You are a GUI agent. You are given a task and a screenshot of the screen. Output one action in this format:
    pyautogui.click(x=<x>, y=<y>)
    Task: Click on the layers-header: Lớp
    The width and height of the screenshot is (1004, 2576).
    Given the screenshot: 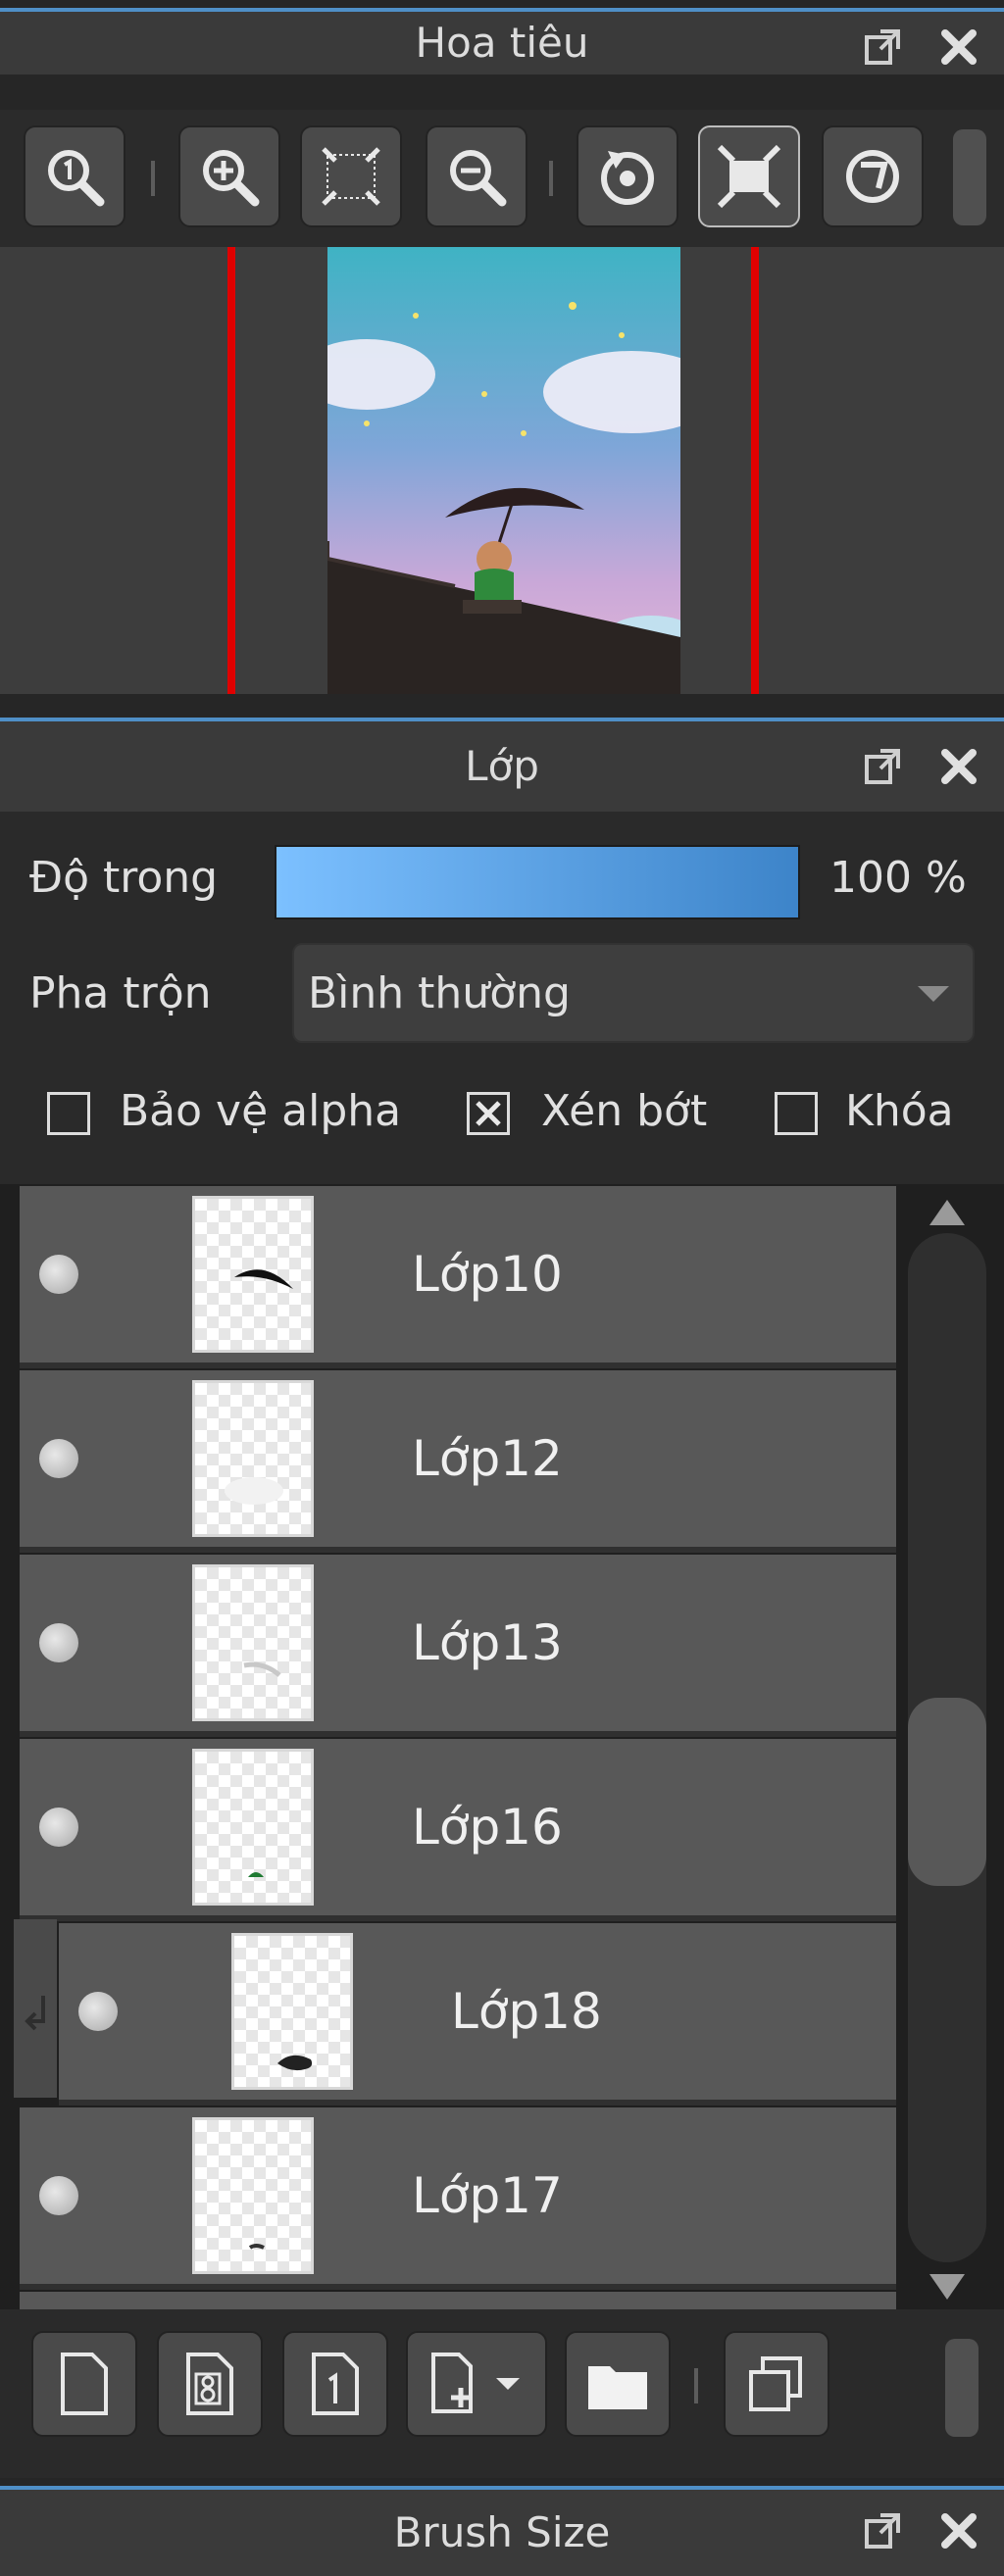 What is the action you would take?
    pyautogui.click(x=502, y=765)
    